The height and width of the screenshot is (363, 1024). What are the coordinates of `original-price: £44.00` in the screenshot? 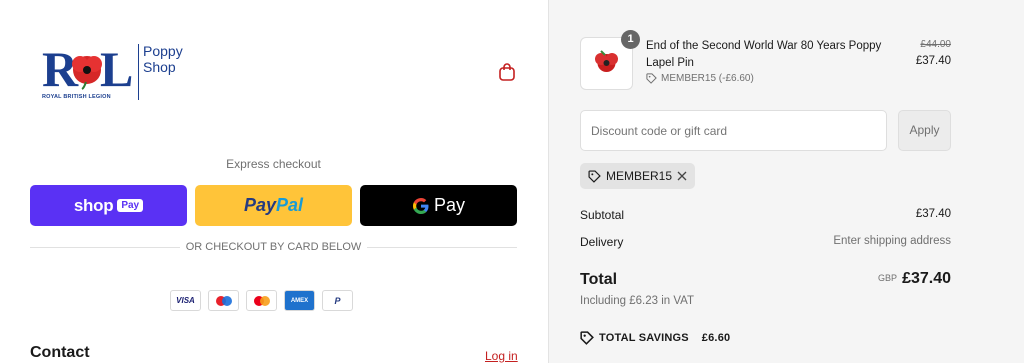 It's located at (935, 44).